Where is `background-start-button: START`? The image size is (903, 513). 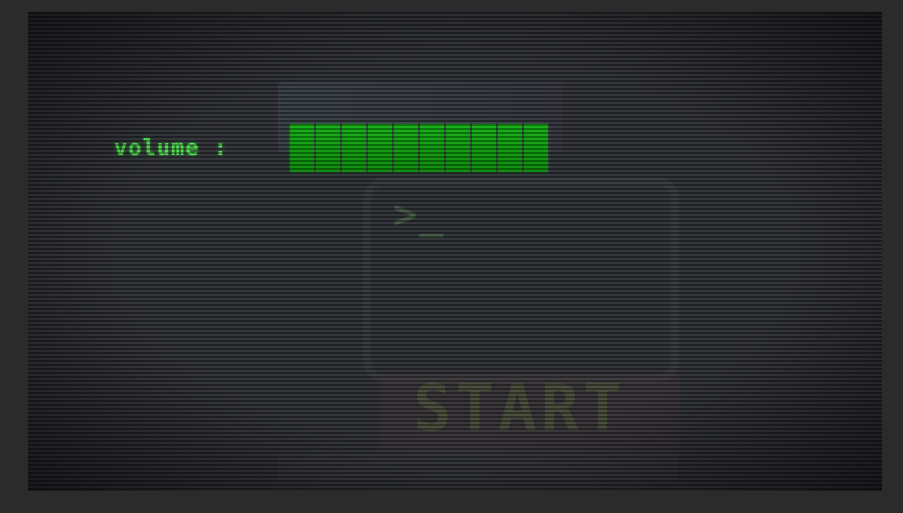
background-start-button: START is located at coordinates (519, 409).